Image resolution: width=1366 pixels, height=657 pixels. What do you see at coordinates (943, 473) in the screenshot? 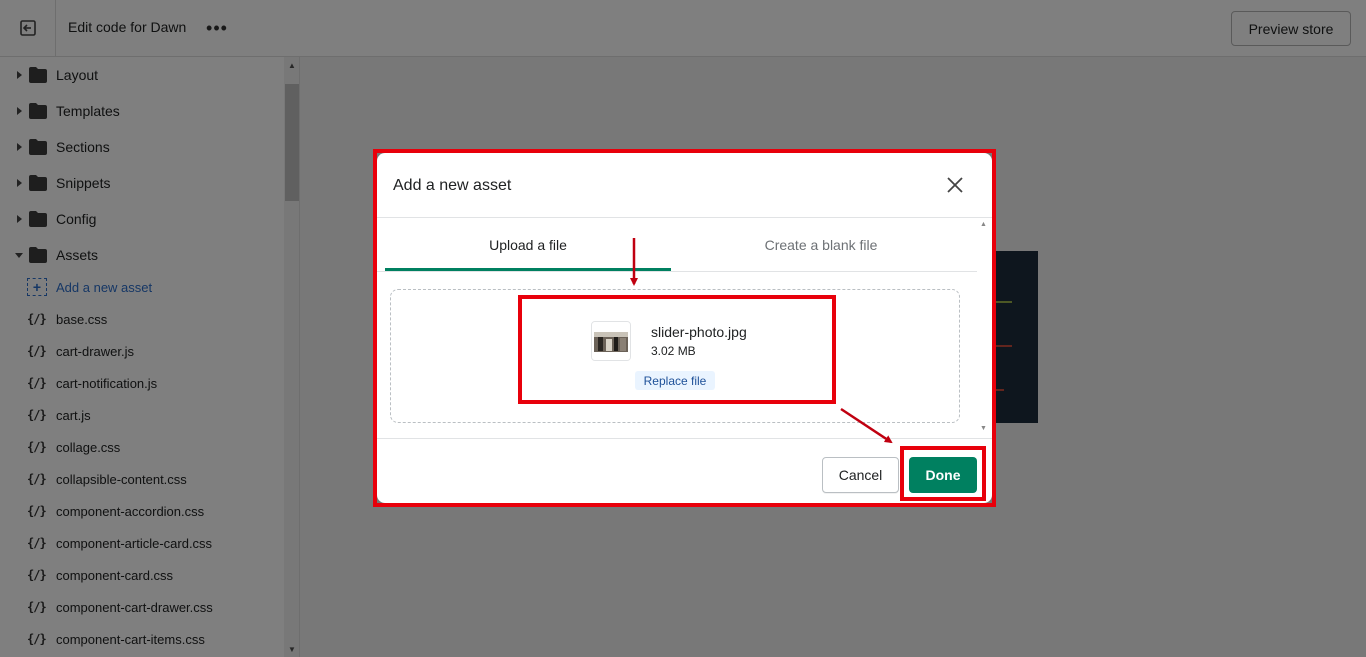
I see `done-button-highlight-box` at bounding box center [943, 473].